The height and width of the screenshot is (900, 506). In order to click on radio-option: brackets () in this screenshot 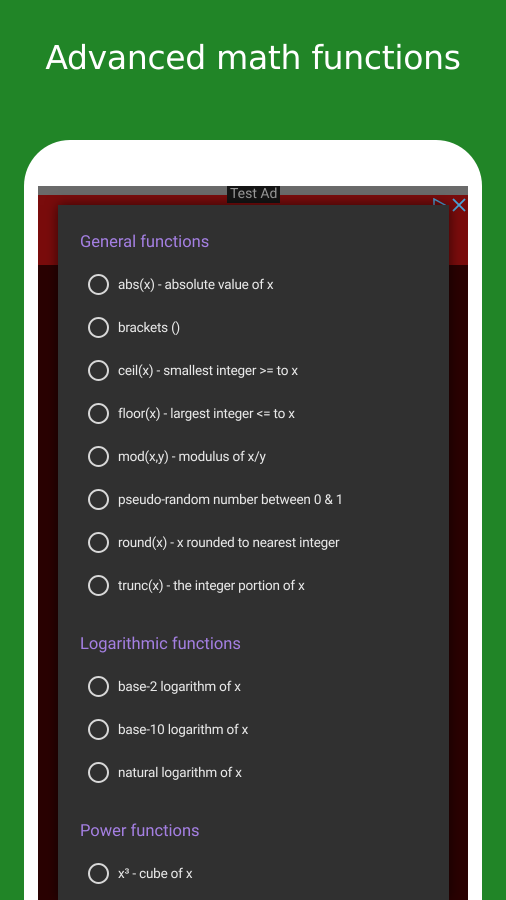, I will do `click(268, 327)`.